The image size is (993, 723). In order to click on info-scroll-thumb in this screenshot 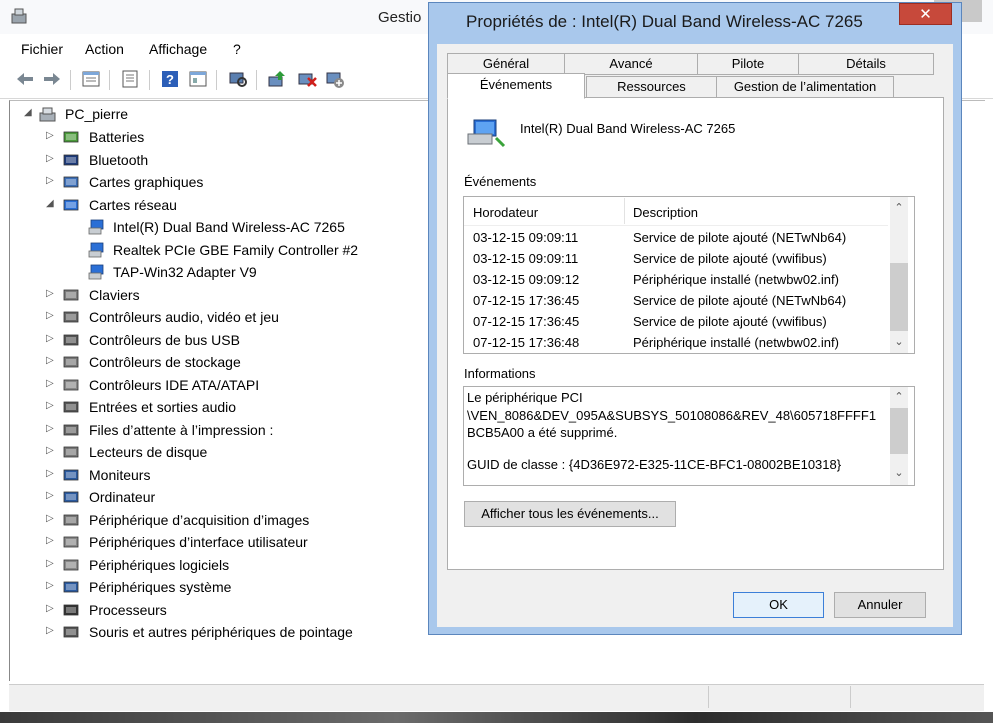, I will do `click(899, 431)`.